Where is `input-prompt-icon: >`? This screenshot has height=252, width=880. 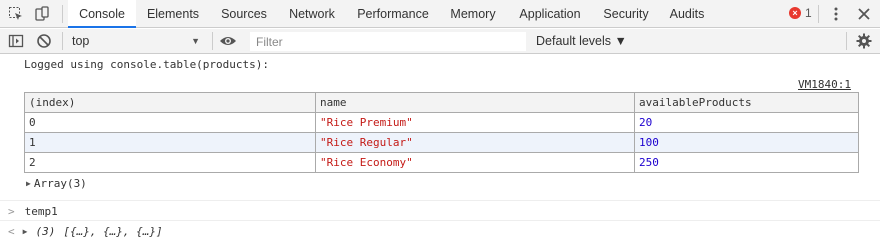 input-prompt-icon: > is located at coordinates (11, 211).